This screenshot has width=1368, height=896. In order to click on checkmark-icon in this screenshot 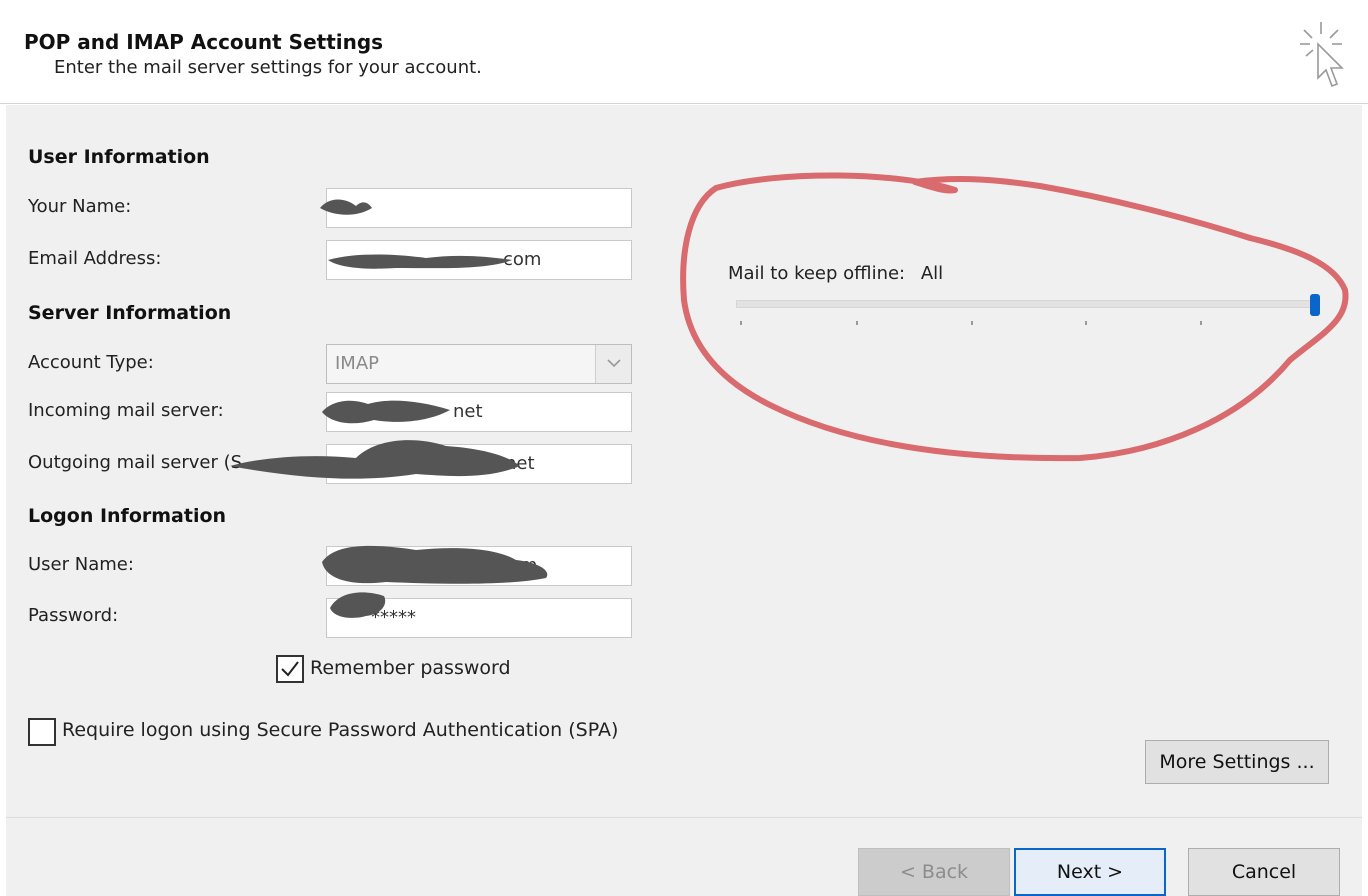, I will do `click(290, 669)`.